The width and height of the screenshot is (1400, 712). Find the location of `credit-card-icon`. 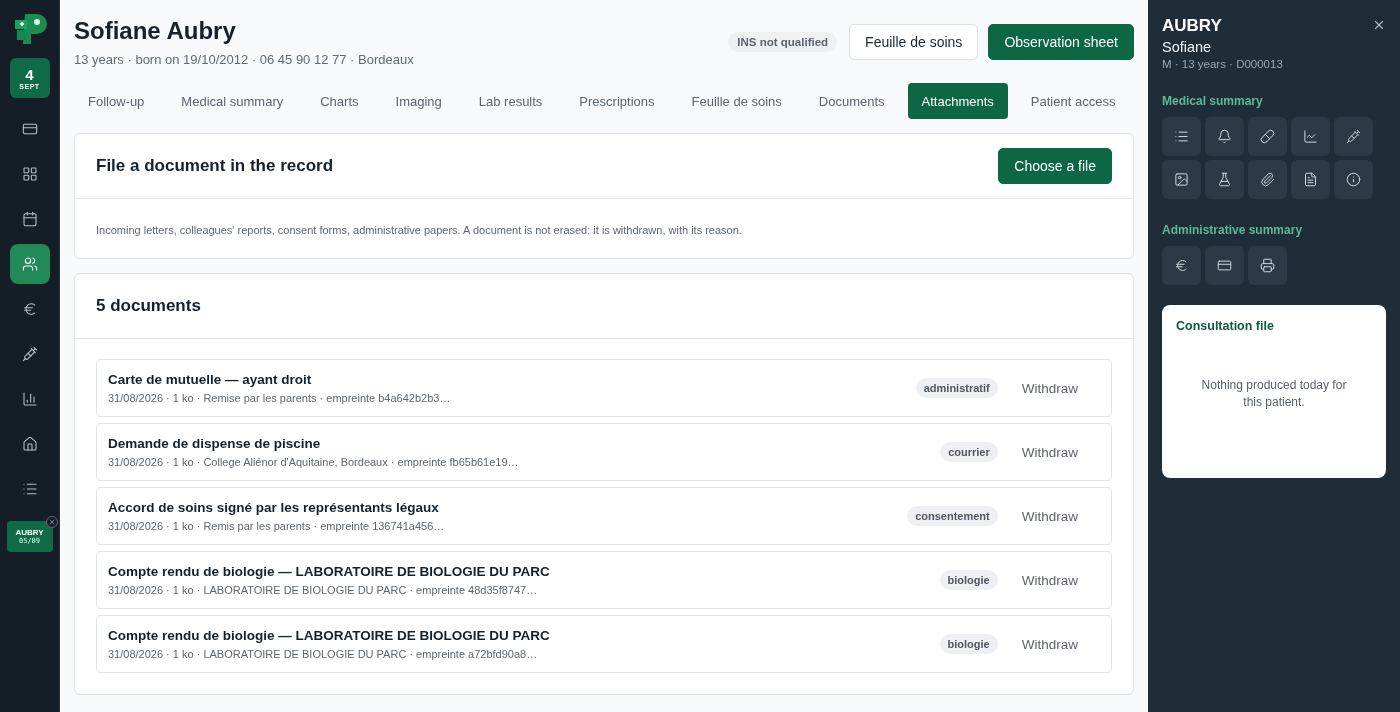

credit-card-icon is located at coordinates (1224, 265).